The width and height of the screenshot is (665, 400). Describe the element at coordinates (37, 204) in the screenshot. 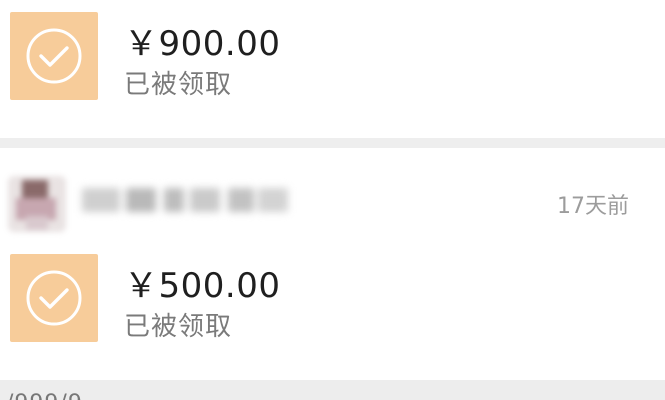

I see `avatar` at that location.